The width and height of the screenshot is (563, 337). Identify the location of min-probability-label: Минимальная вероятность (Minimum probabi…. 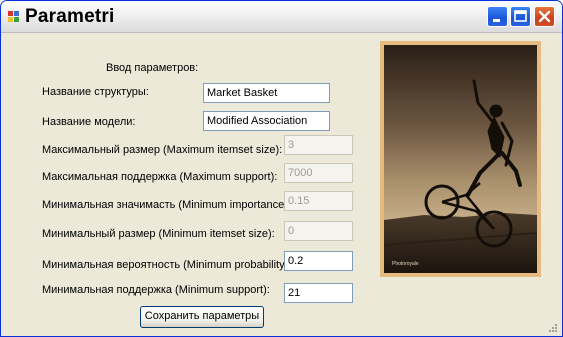
(167, 265).